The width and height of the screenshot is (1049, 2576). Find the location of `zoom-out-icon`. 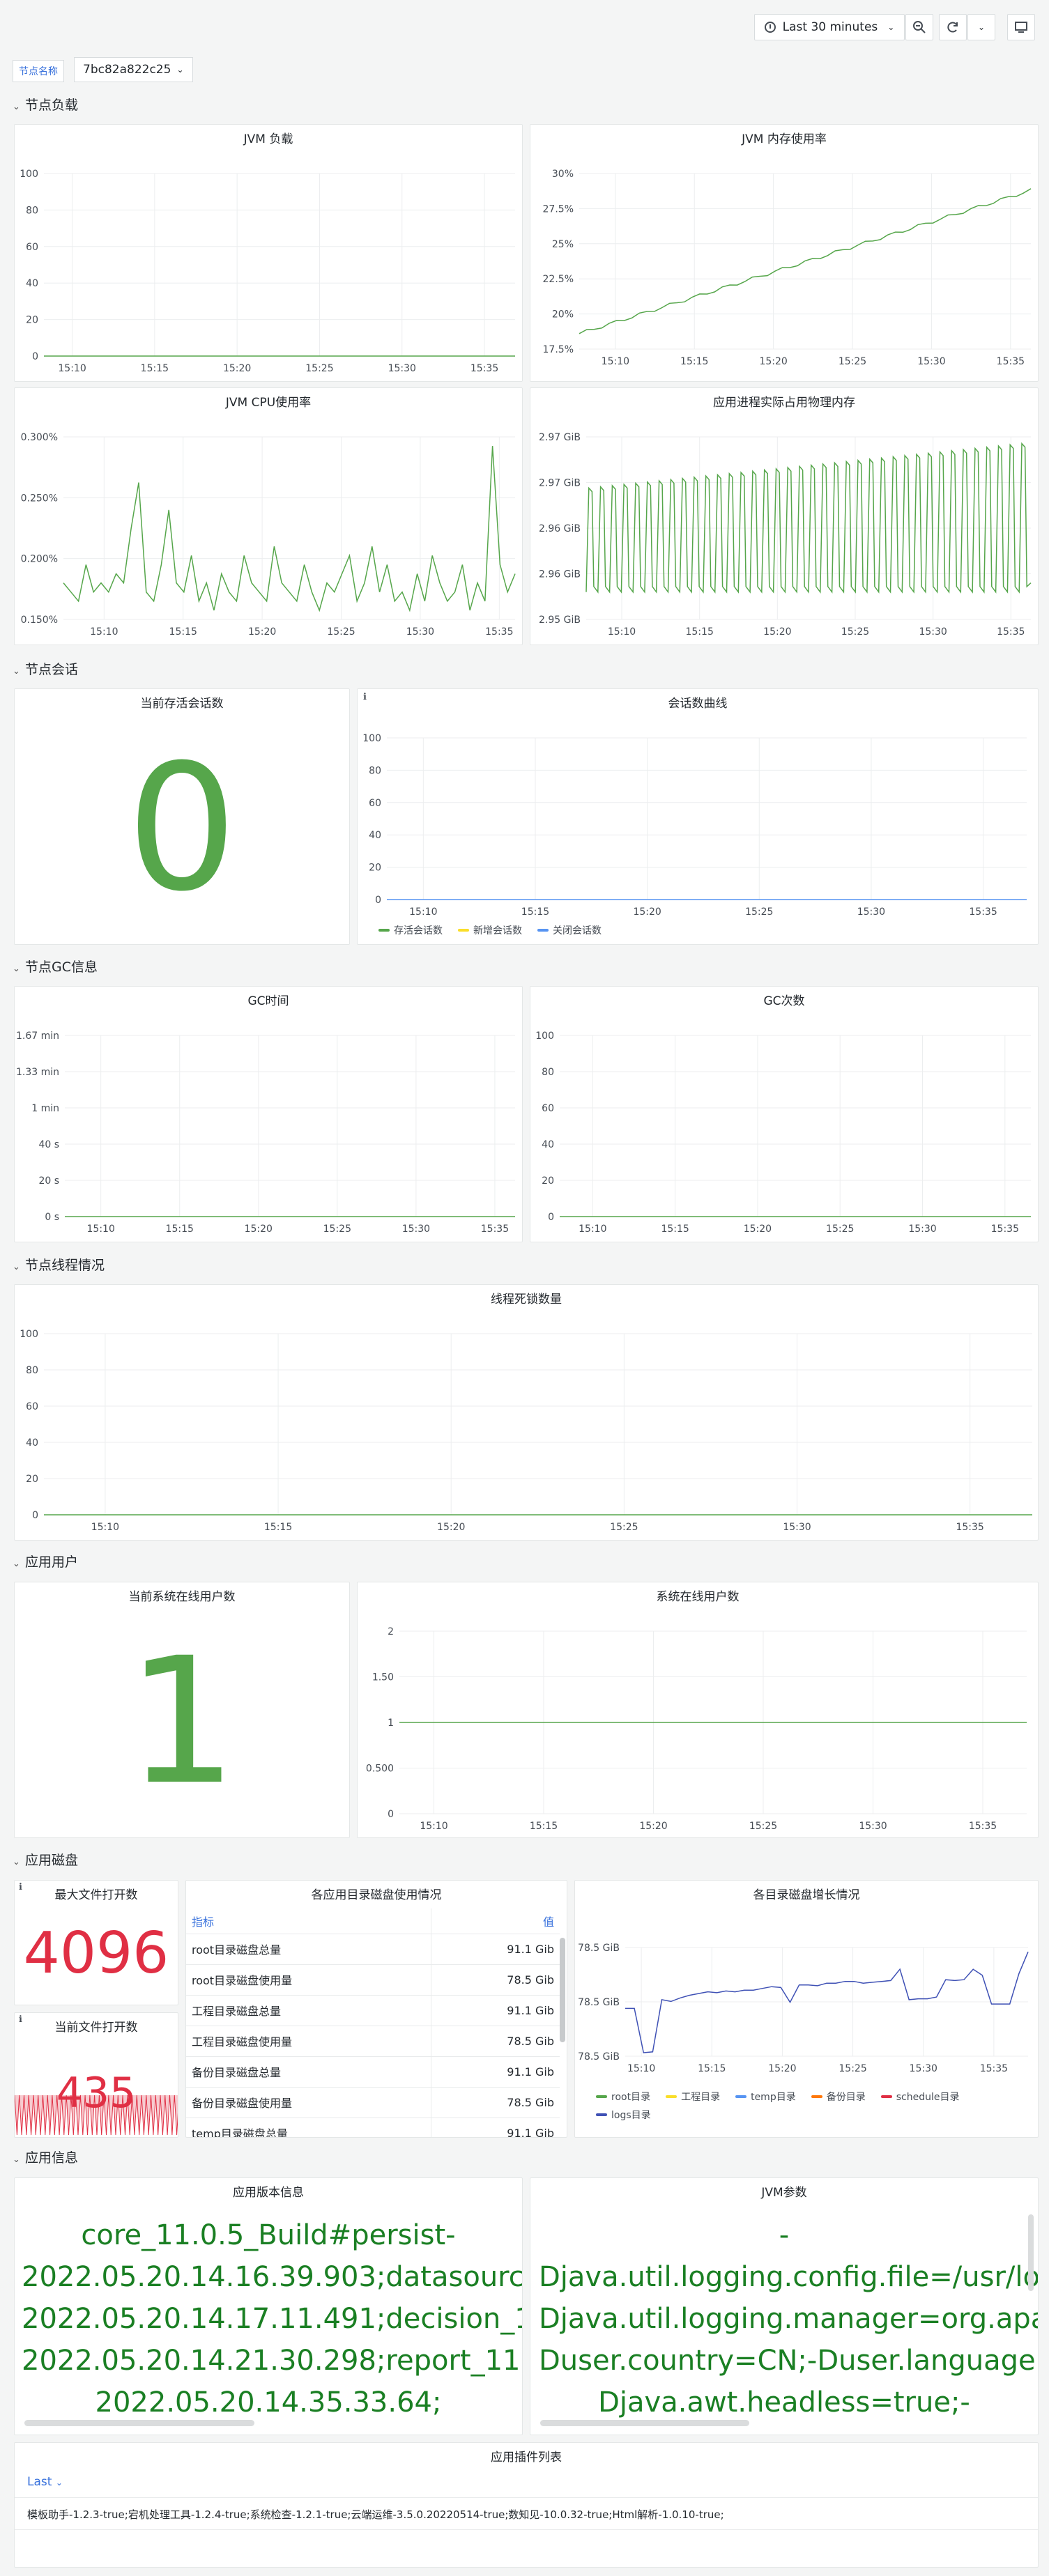

zoom-out-icon is located at coordinates (919, 27).